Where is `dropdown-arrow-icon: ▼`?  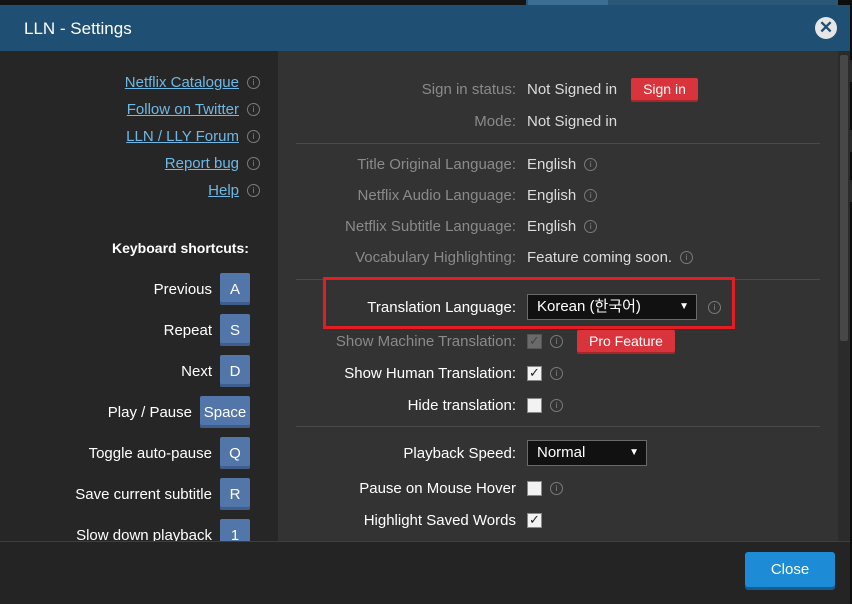 dropdown-arrow-icon: ▼ is located at coordinates (634, 452).